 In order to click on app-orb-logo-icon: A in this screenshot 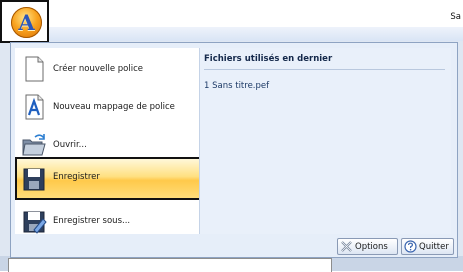, I will do `click(26, 22)`.